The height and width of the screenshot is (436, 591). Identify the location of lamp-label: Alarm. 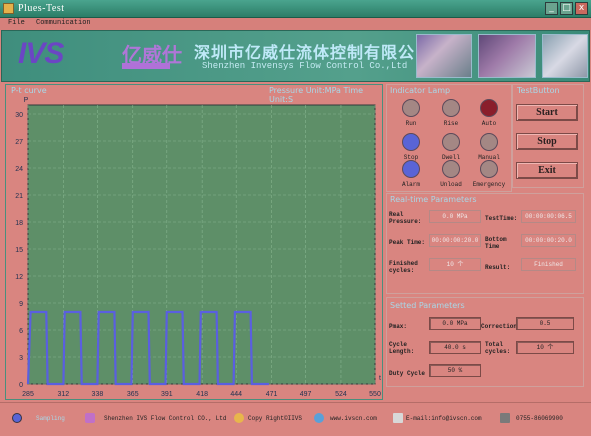
(410, 184).